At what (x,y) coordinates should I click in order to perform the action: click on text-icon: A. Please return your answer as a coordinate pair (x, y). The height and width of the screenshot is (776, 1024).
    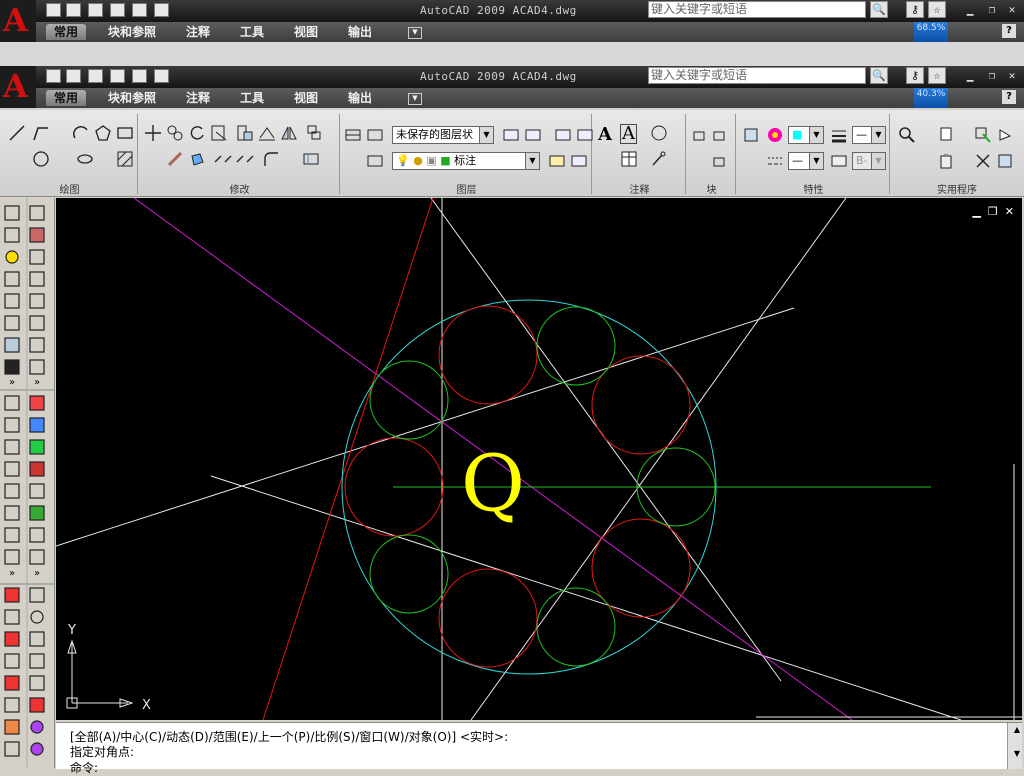
    Looking at the image, I should click on (605, 134).